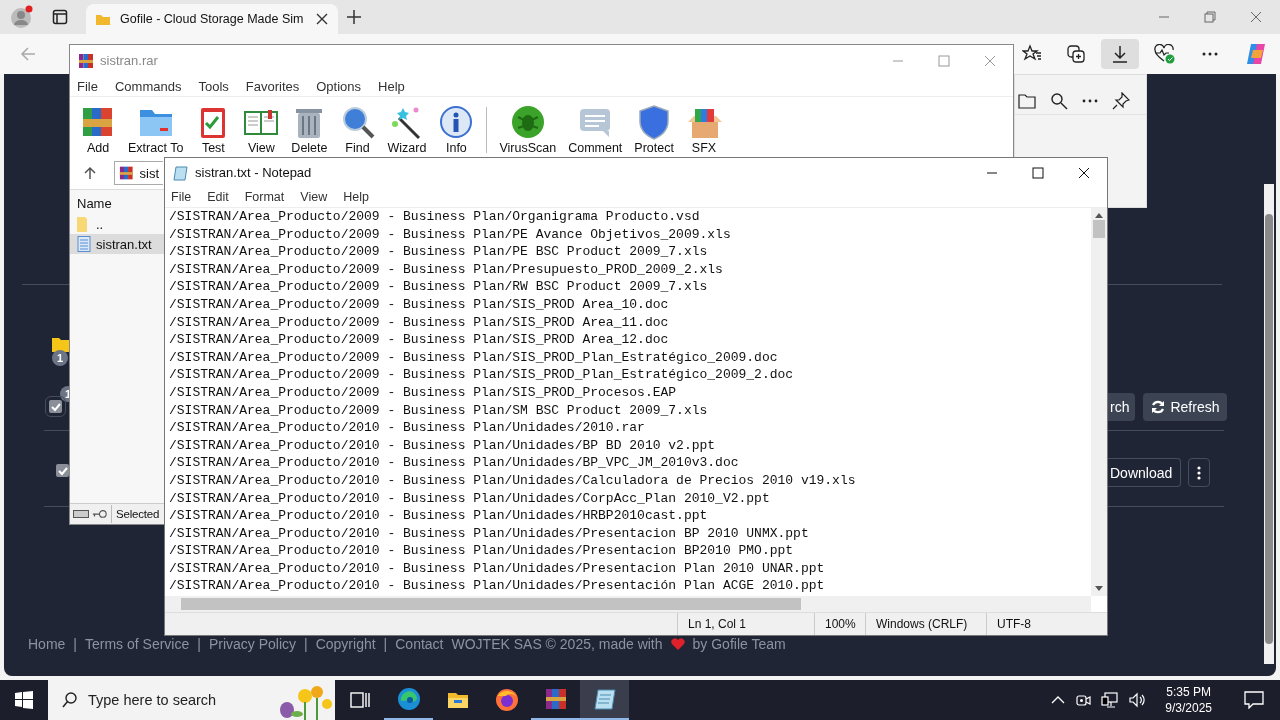 The image size is (1280, 720). What do you see at coordinates (497, 586) in the screenshot?
I see `text-line: /SISTRAN/Area_Producto/2010 - Business Plan/Unidades/Presentación Plan ACGE 2010.ppt` at bounding box center [497, 586].